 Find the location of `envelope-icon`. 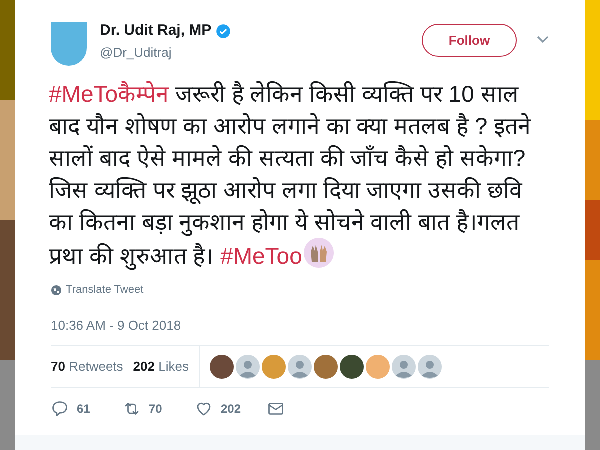

envelope-icon is located at coordinates (276, 409).